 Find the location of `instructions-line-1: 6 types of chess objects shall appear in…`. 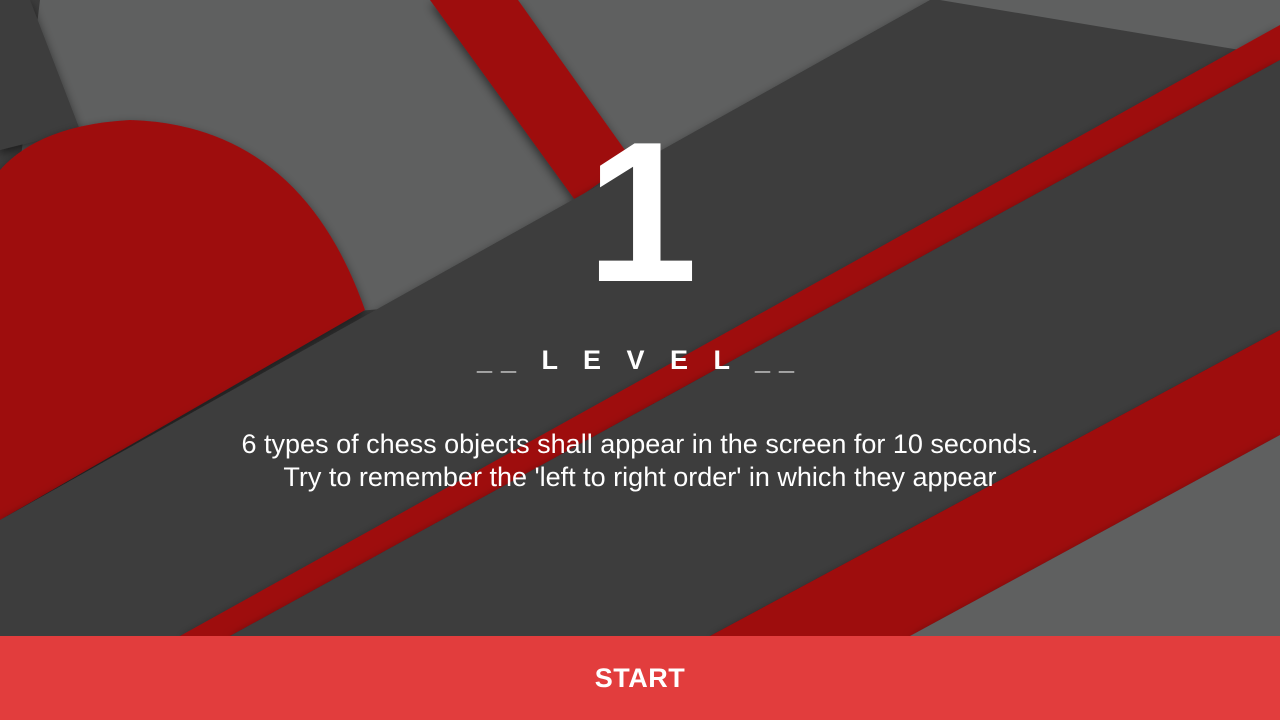

instructions-line-1: 6 types of chess objects shall appear in… is located at coordinates (640, 444).